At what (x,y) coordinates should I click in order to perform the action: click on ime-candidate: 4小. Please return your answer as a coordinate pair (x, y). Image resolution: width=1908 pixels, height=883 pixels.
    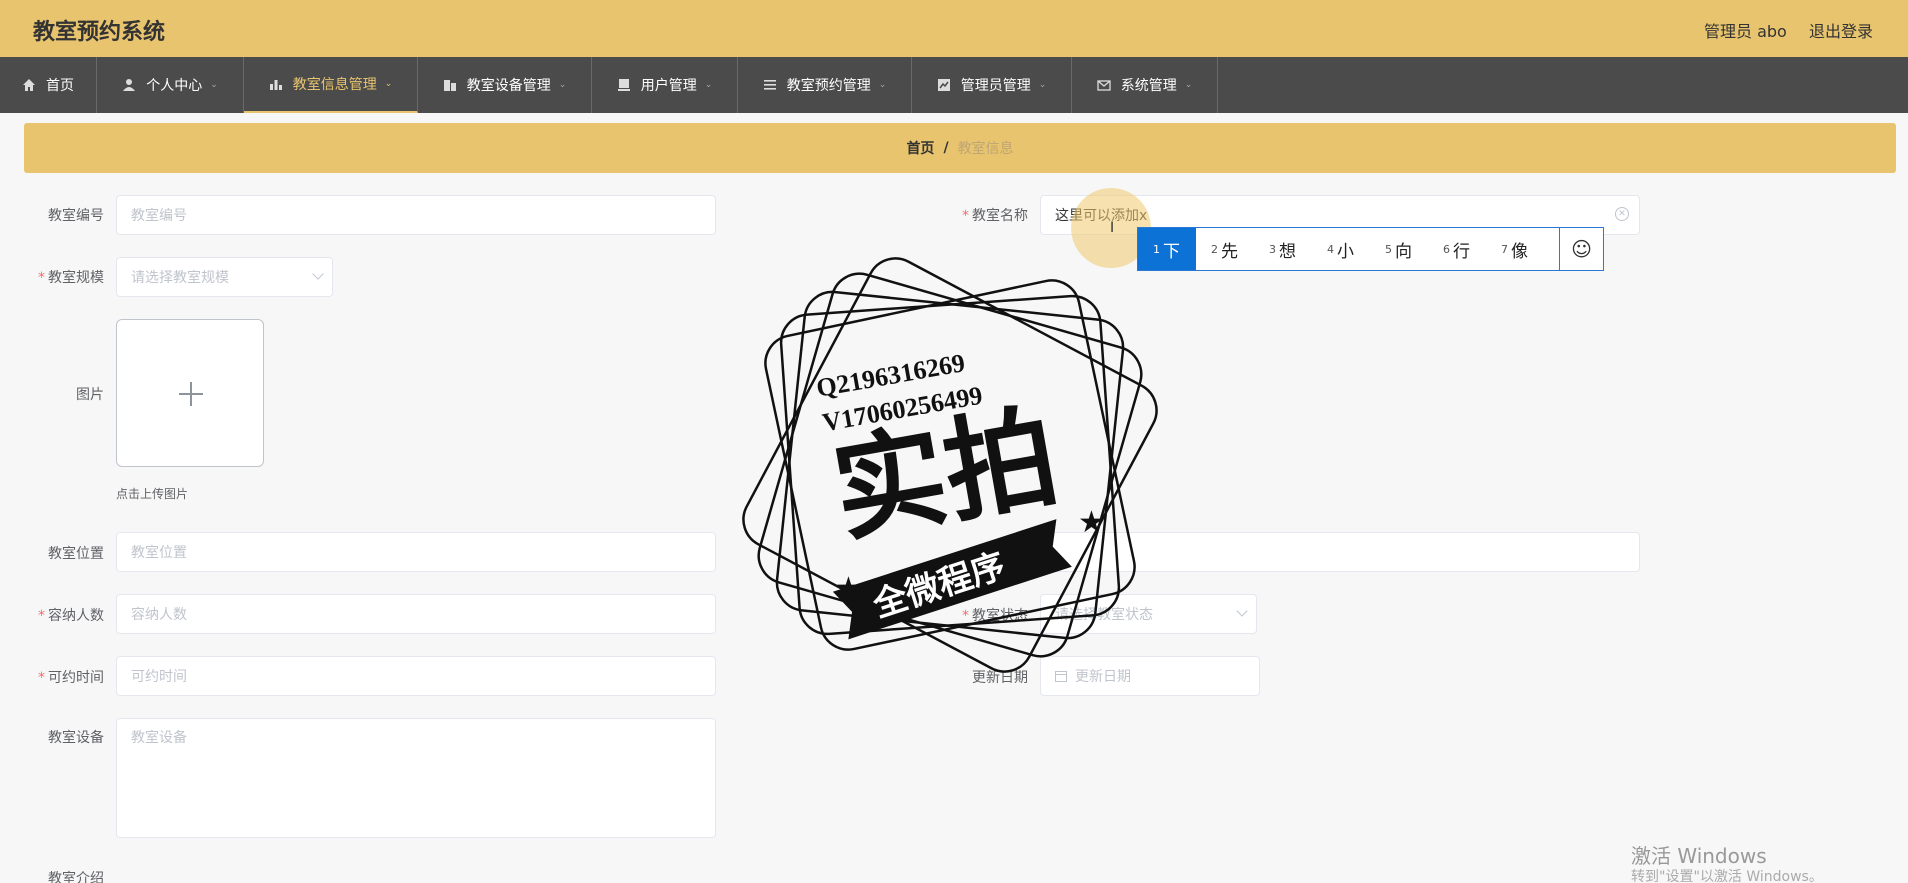
    Looking at the image, I should click on (1341, 249).